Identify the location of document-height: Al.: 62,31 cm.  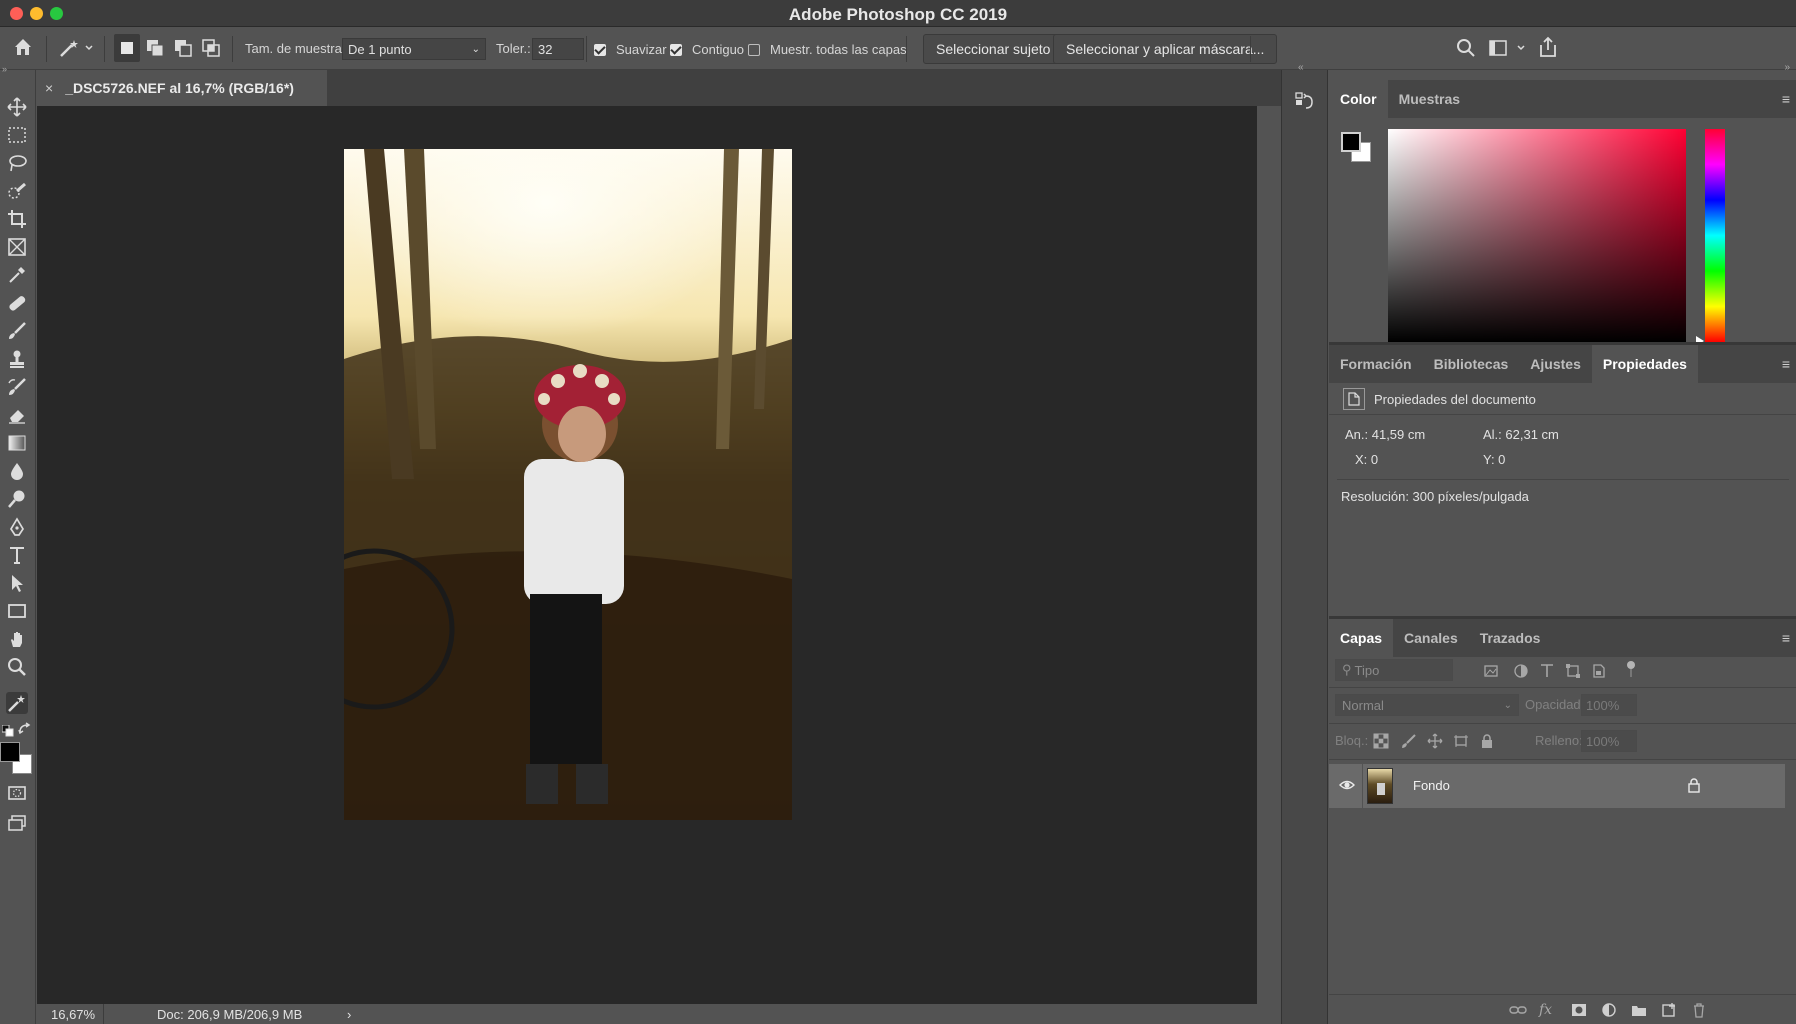
(1521, 434).